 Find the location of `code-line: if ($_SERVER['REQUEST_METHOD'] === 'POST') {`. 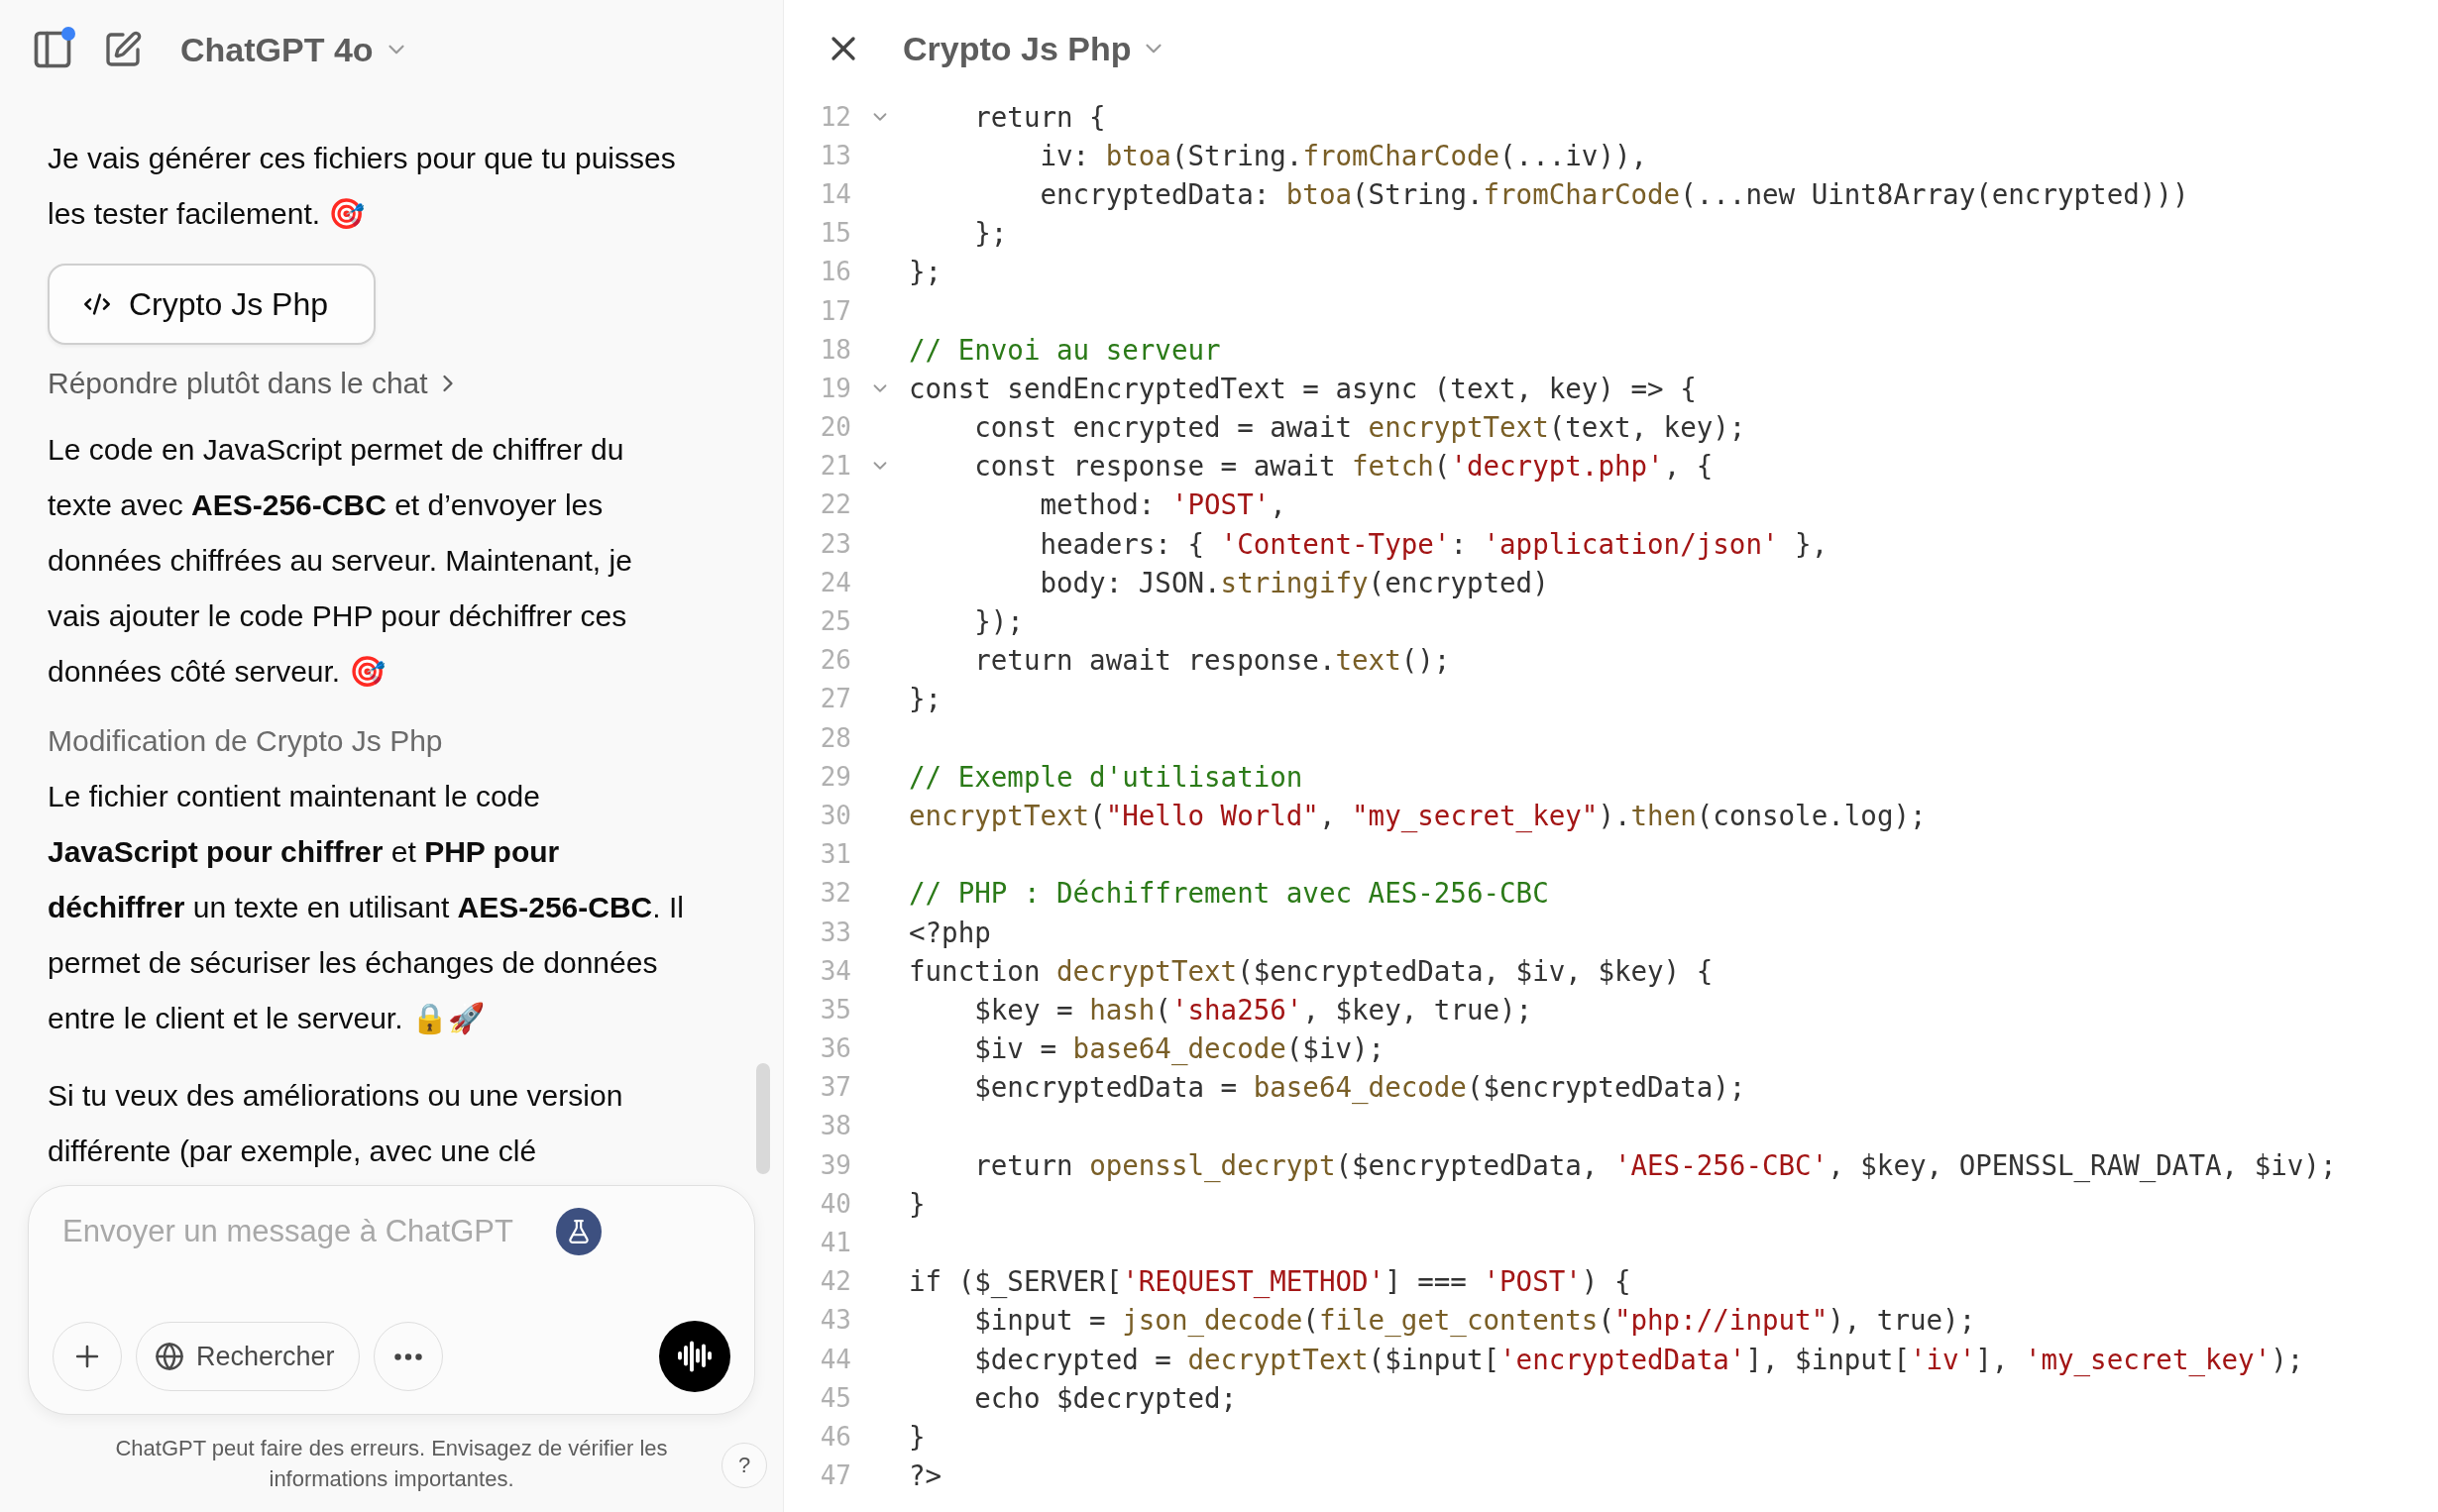

code-line: if ($_SERVER['REQUEST_METHOD'] === 'POST') { is located at coordinates (1271, 1282).